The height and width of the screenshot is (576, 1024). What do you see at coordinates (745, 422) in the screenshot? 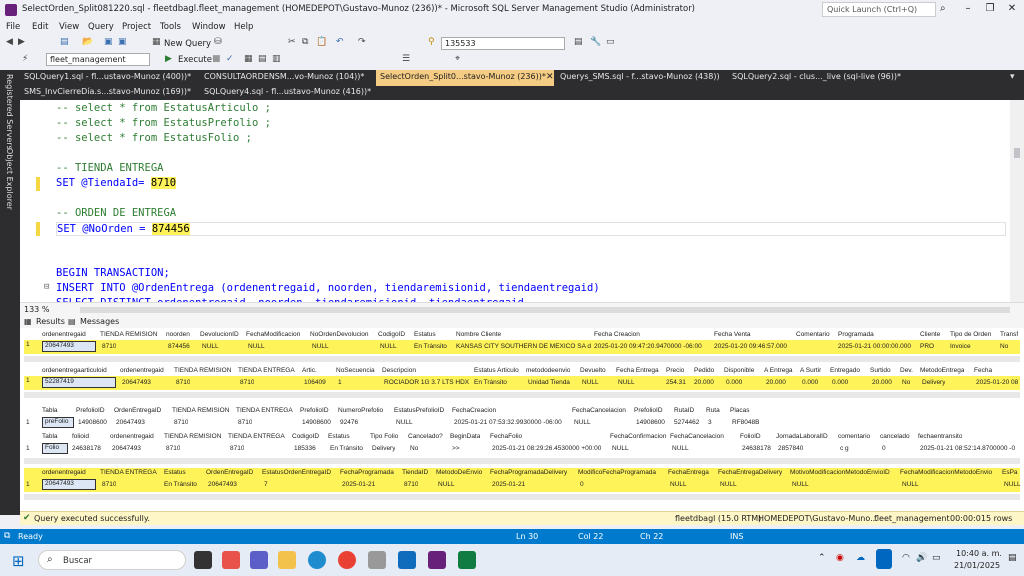
I see `table-cell: RF8048B` at bounding box center [745, 422].